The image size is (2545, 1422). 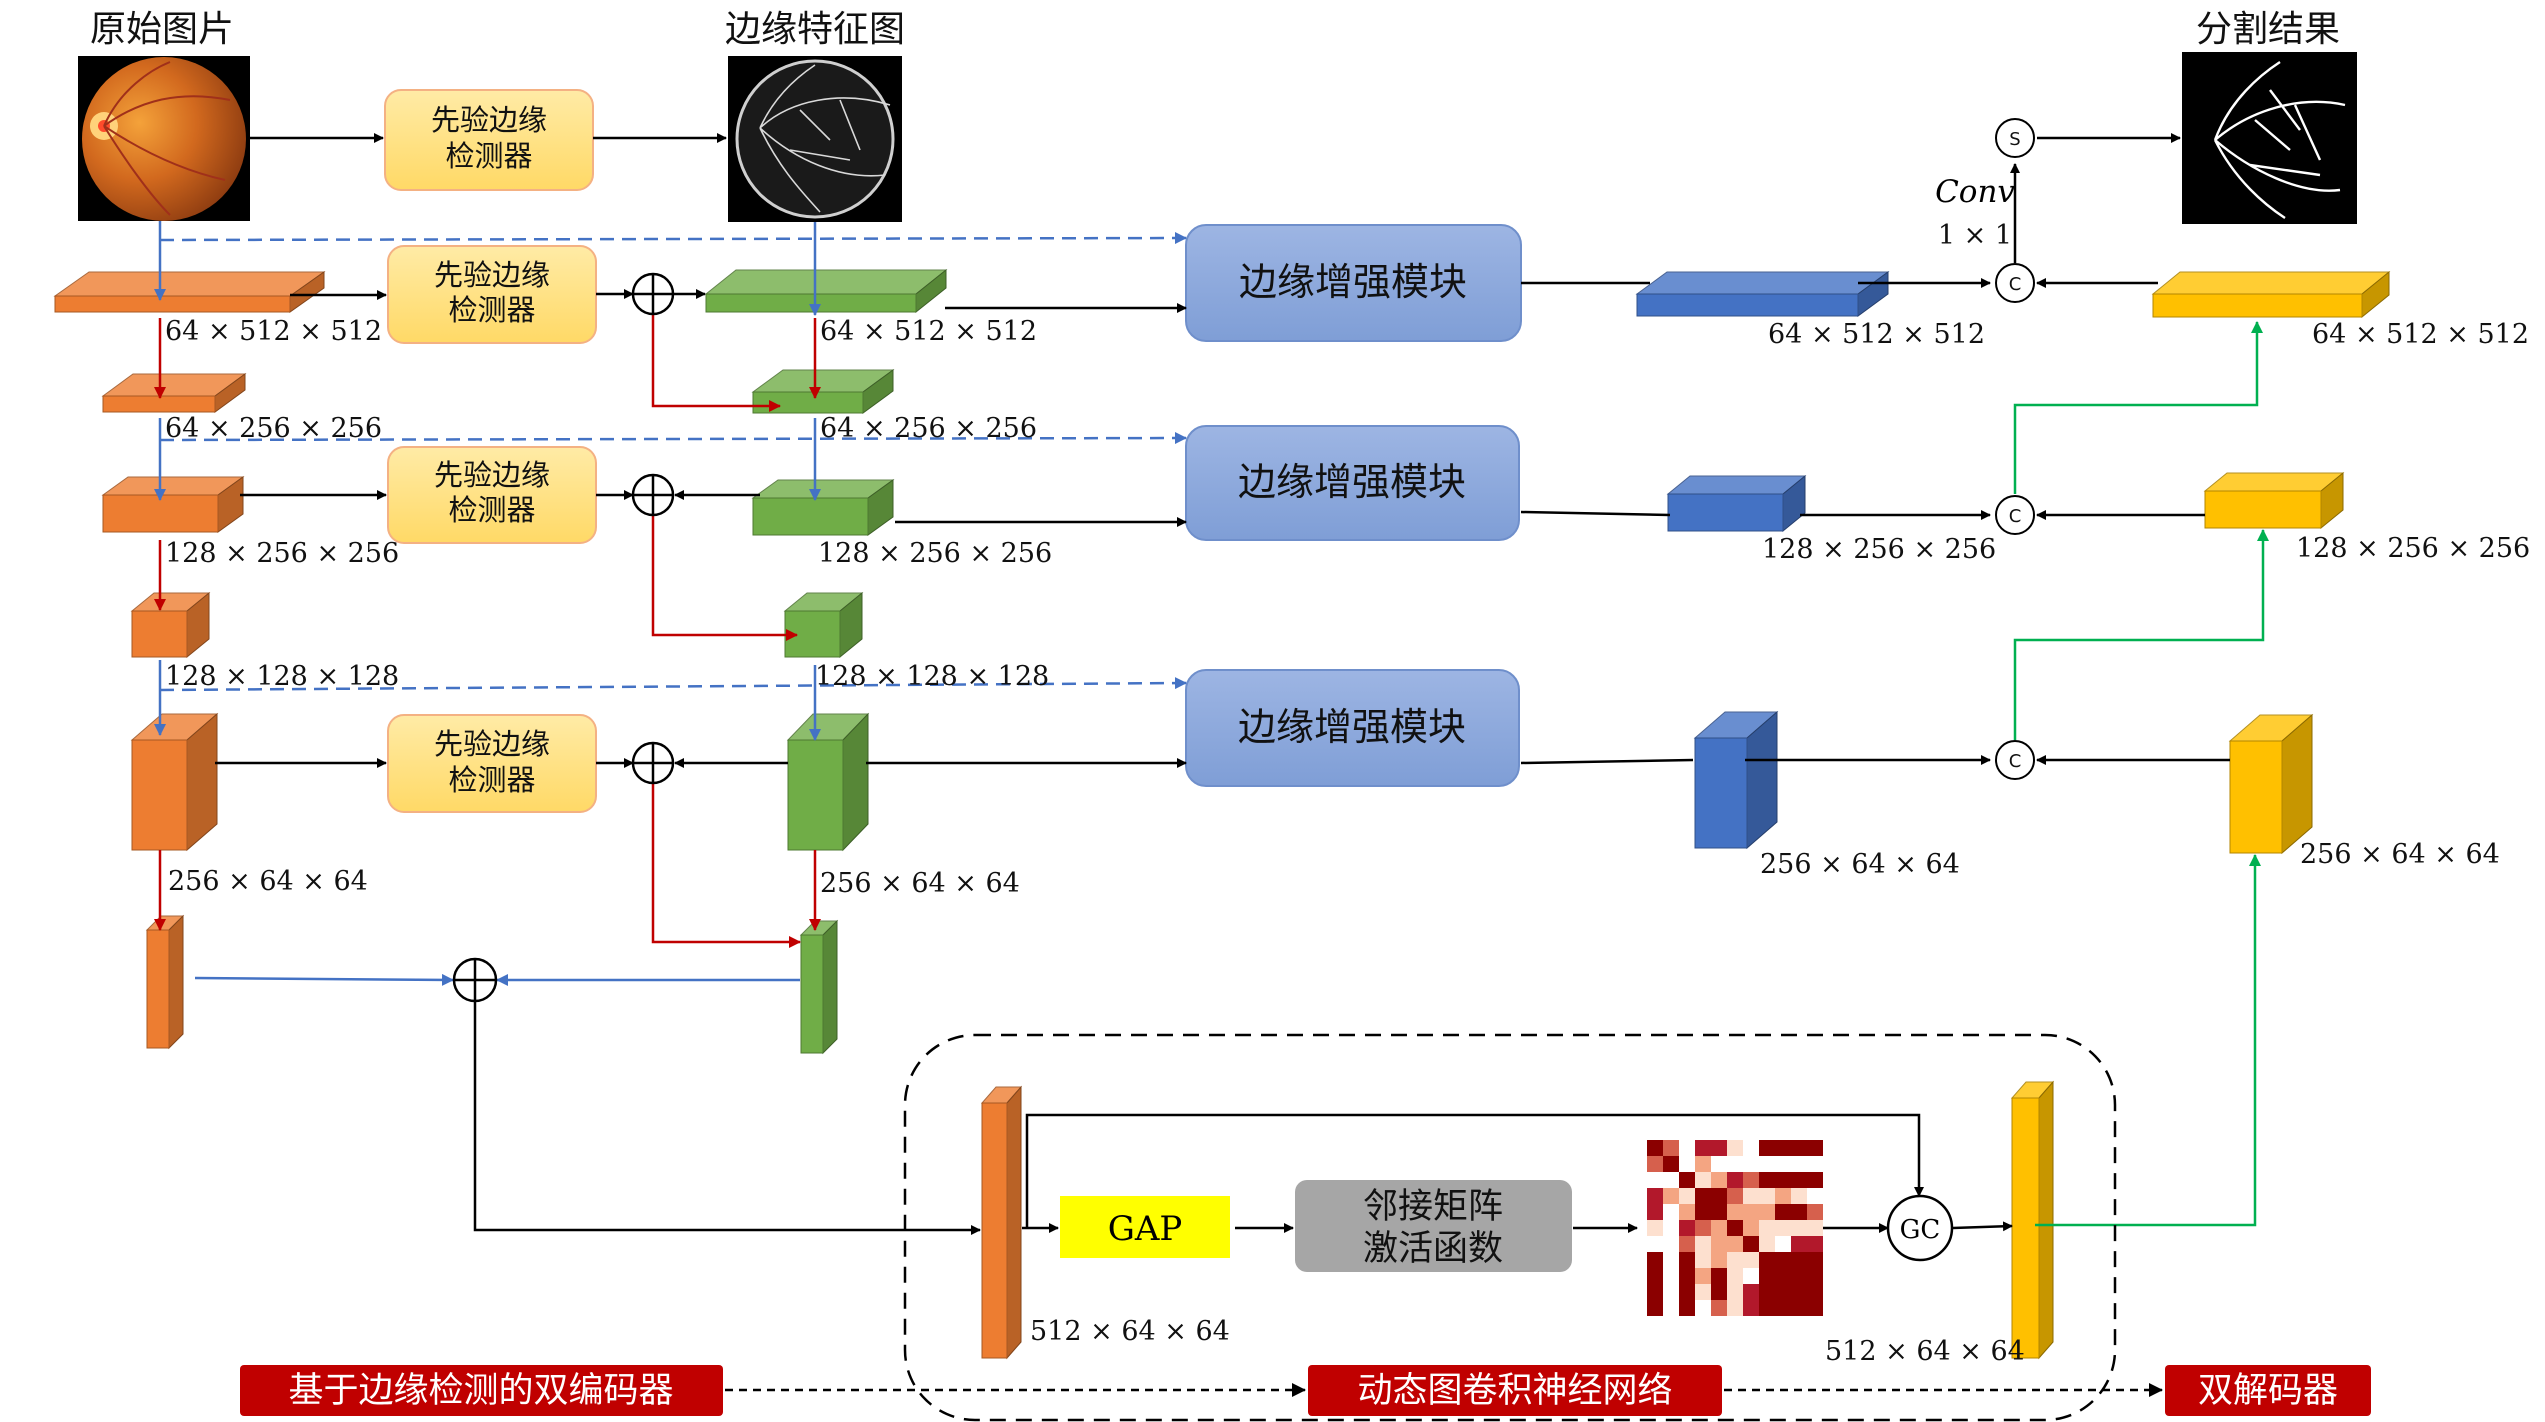 What do you see at coordinates (653, 495) in the screenshot?
I see `plus-icon` at bounding box center [653, 495].